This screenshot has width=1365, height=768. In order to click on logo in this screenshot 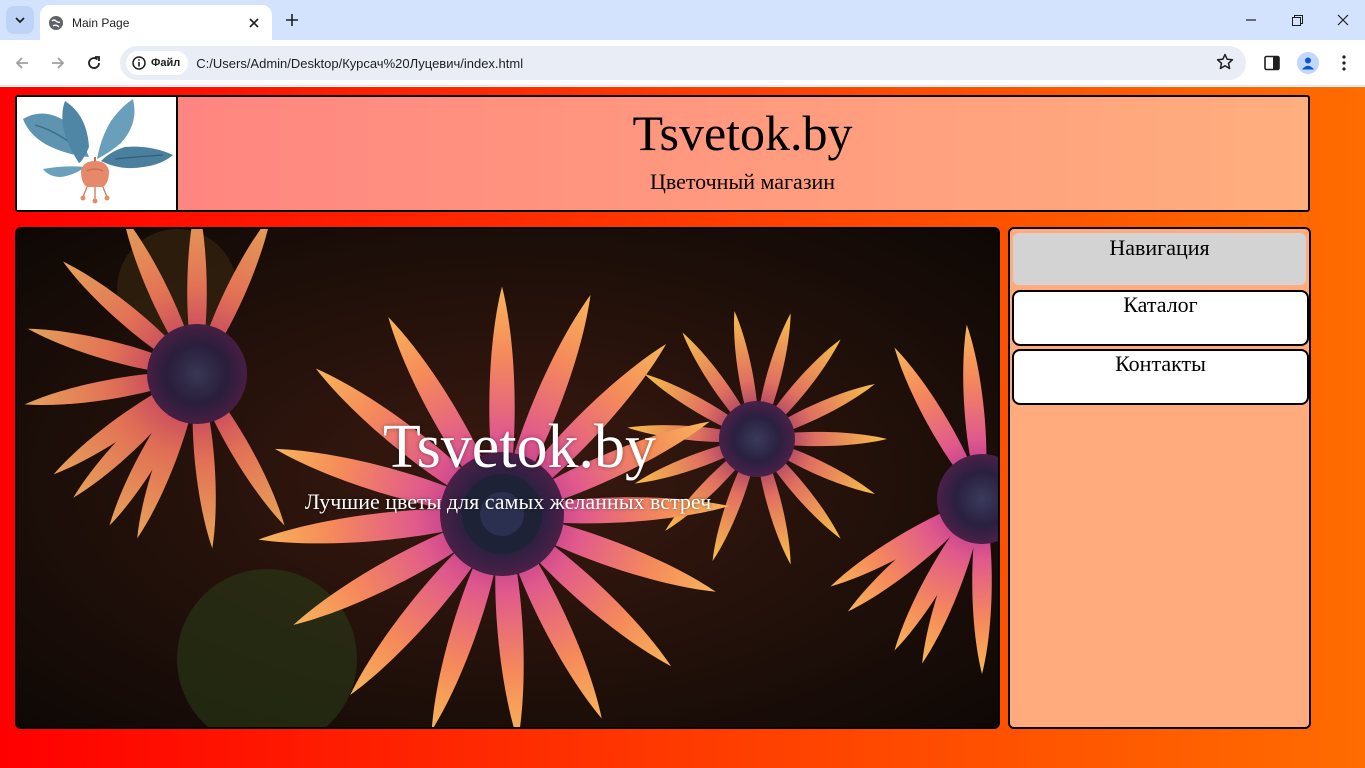, I will do `click(97, 153)`.